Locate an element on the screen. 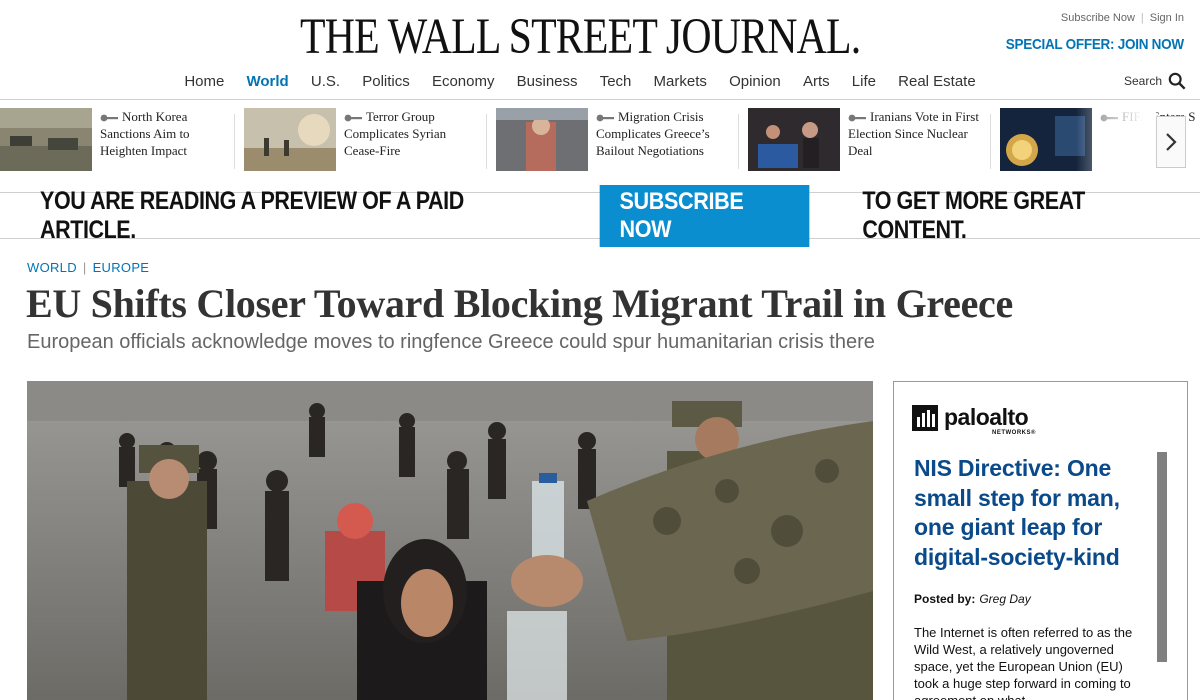 This screenshot has height=700, width=1200. account-links: Subscribe Now | Sign In is located at coordinates (1122, 18).